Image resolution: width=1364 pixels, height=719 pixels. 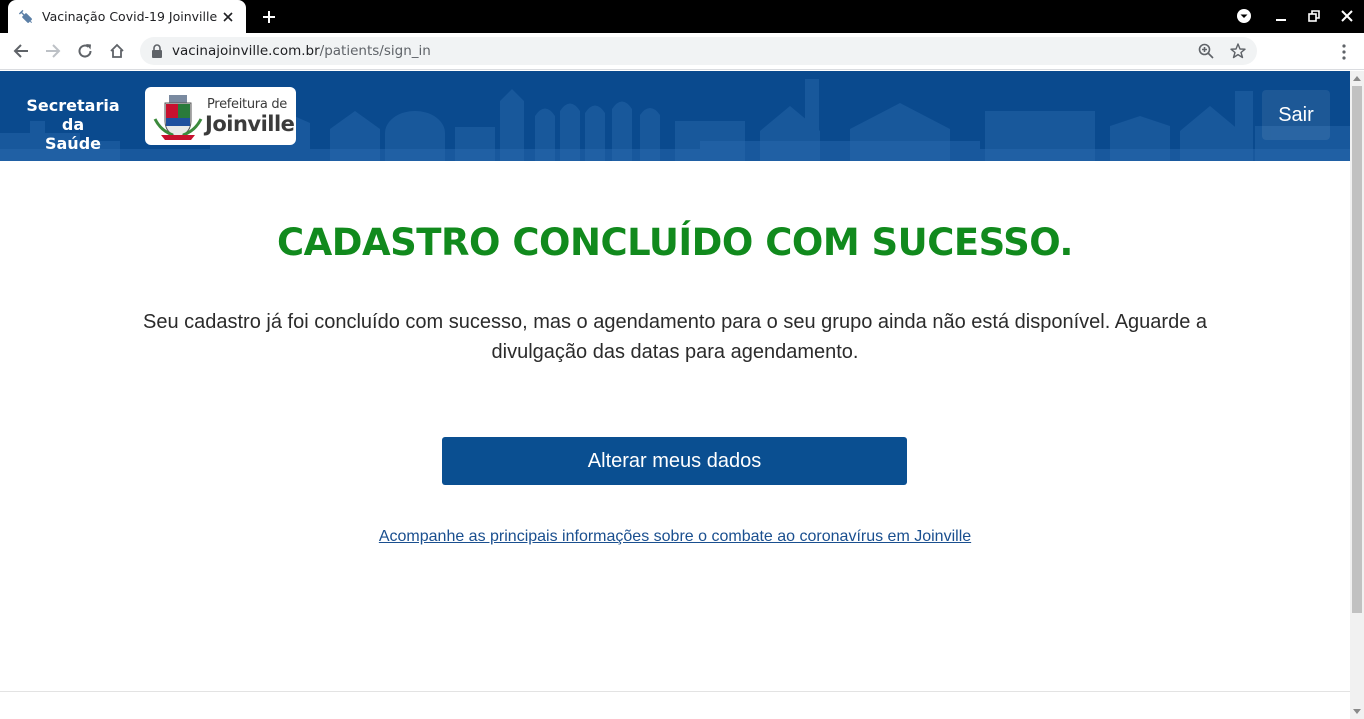 I want to click on address-bar: vacinajoinville.com.br/patients/sign_in, so click(x=698, y=51).